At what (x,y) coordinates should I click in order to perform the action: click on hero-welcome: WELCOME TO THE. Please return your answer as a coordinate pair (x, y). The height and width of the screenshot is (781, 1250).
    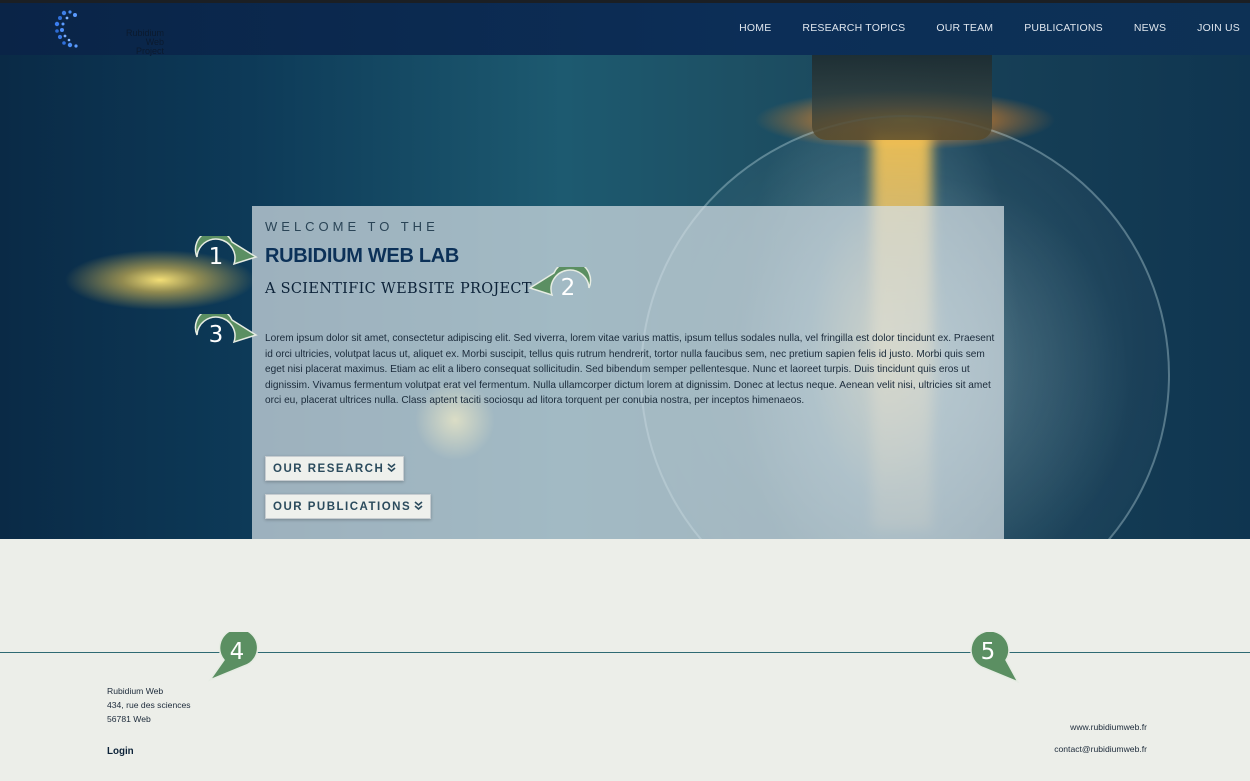
    Looking at the image, I should click on (352, 226).